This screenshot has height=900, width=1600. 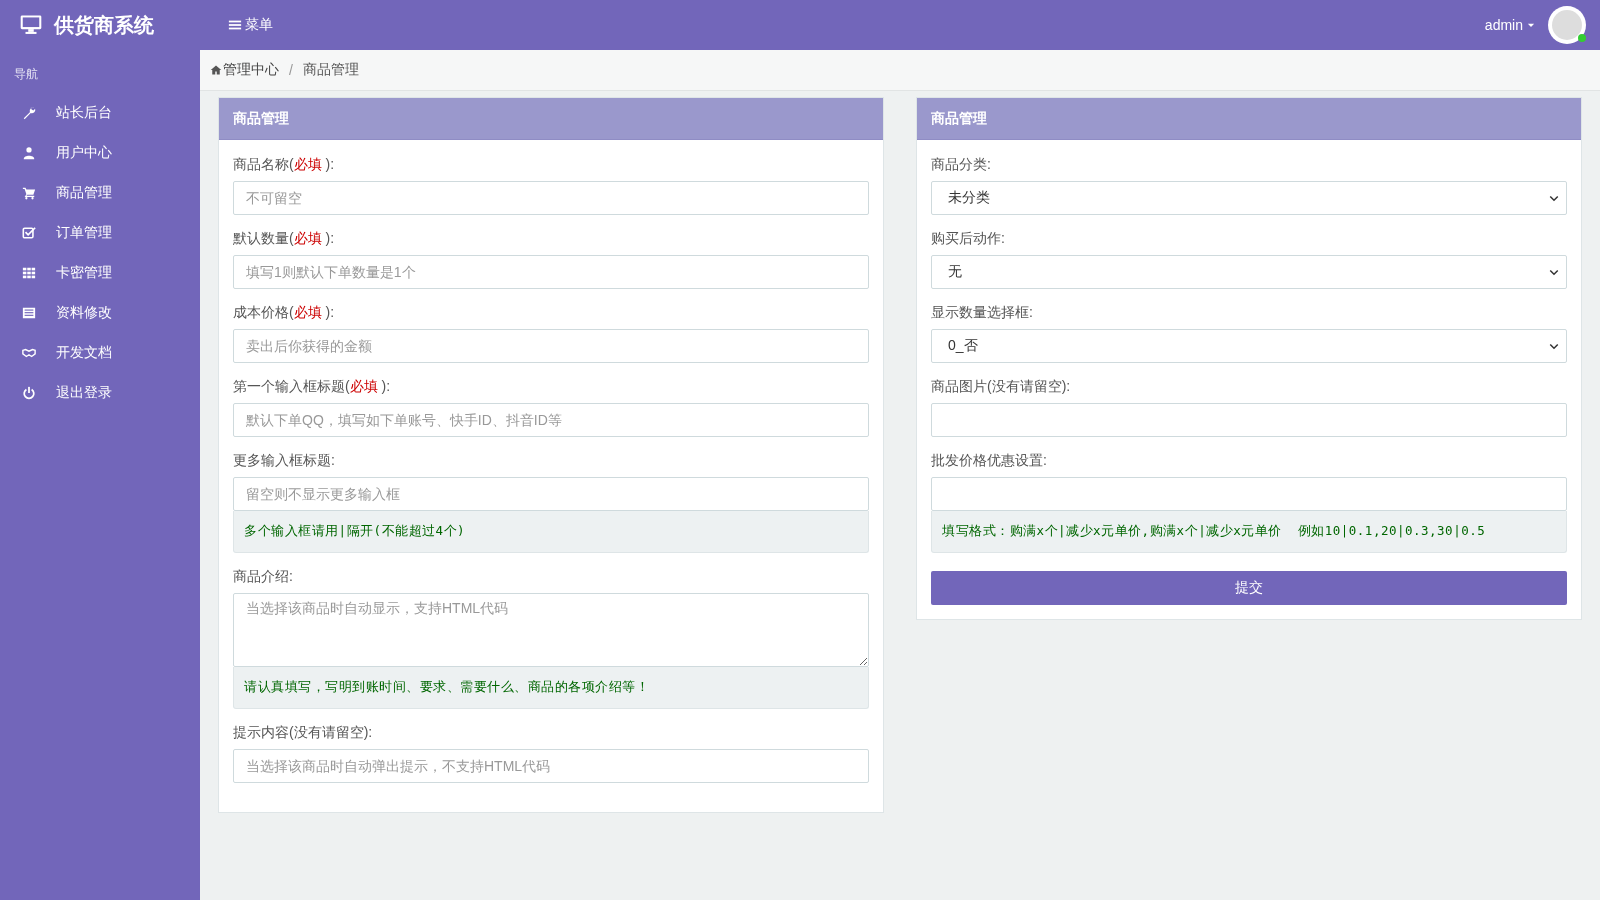 What do you see at coordinates (1249, 198) in the screenshot?
I see `select-field: 未分类` at bounding box center [1249, 198].